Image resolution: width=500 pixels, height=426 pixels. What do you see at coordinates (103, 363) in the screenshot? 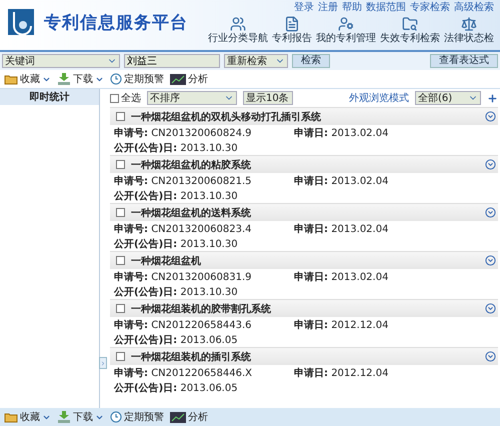
I see `expand-handle` at bounding box center [103, 363].